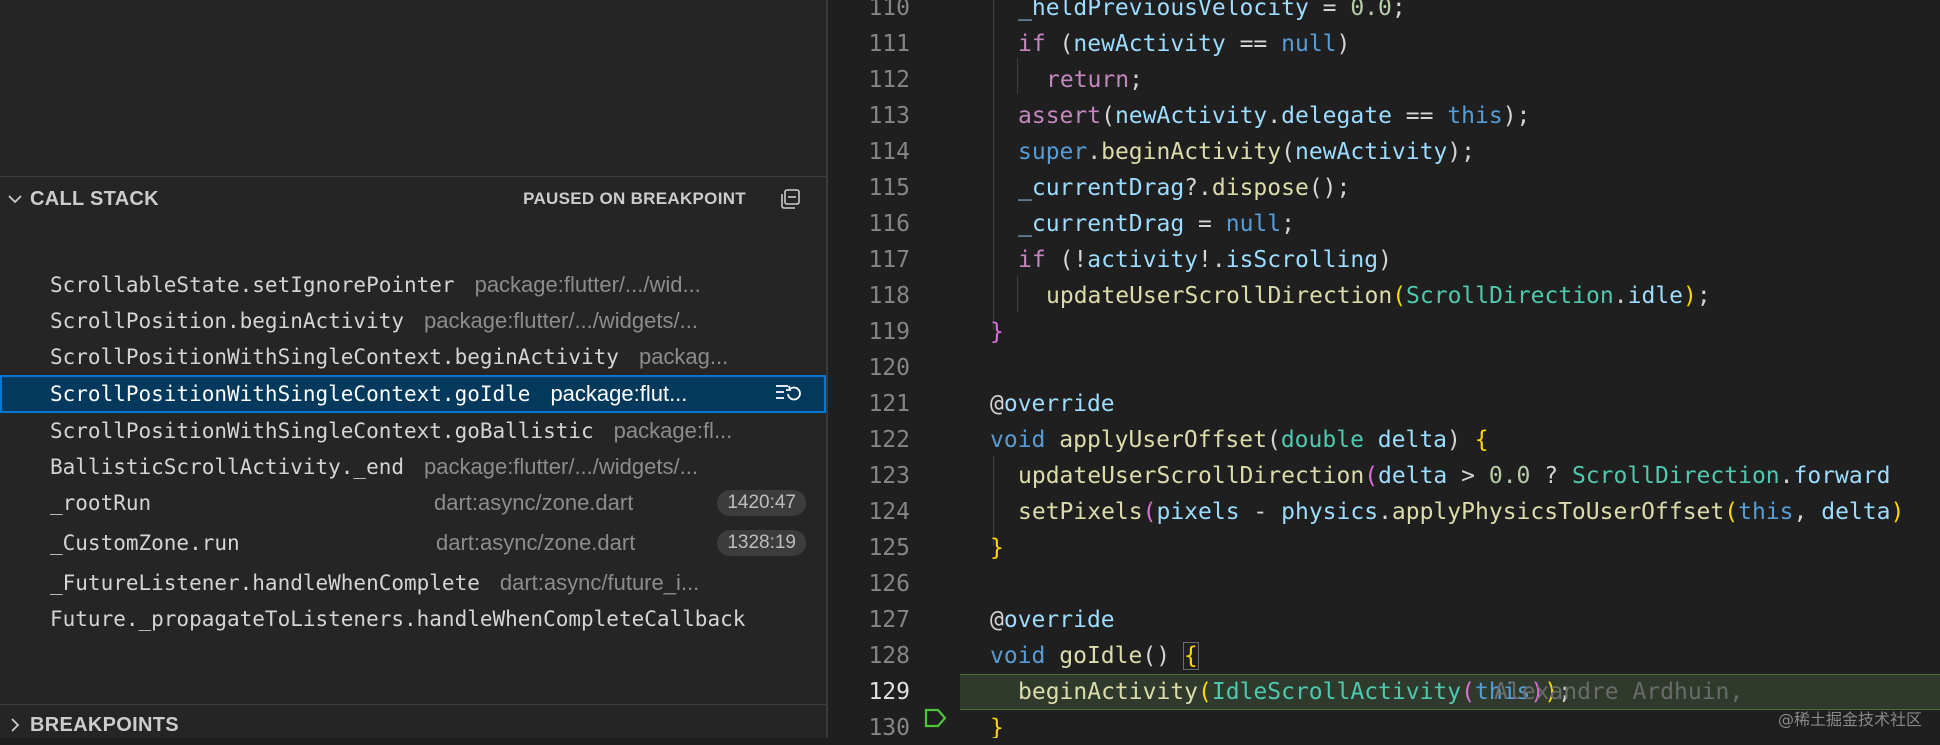 The width and height of the screenshot is (1940, 745). What do you see at coordinates (889, 224) in the screenshot?
I see `line-number: 116` at bounding box center [889, 224].